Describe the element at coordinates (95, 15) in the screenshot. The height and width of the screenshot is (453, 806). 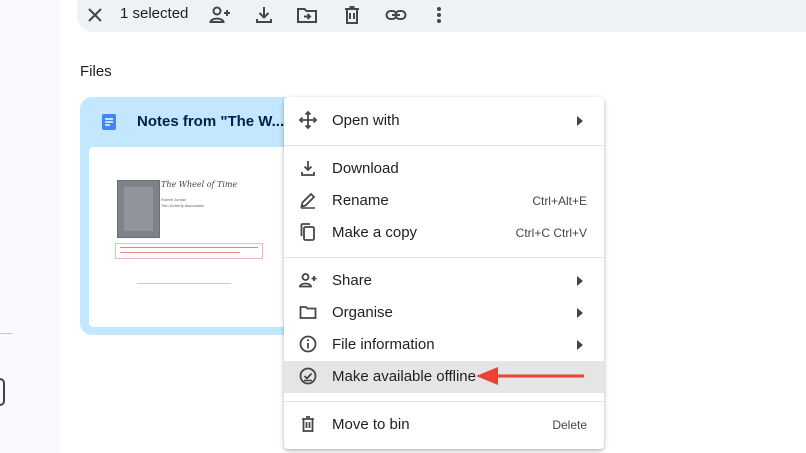
I see `close-icon` at that location.